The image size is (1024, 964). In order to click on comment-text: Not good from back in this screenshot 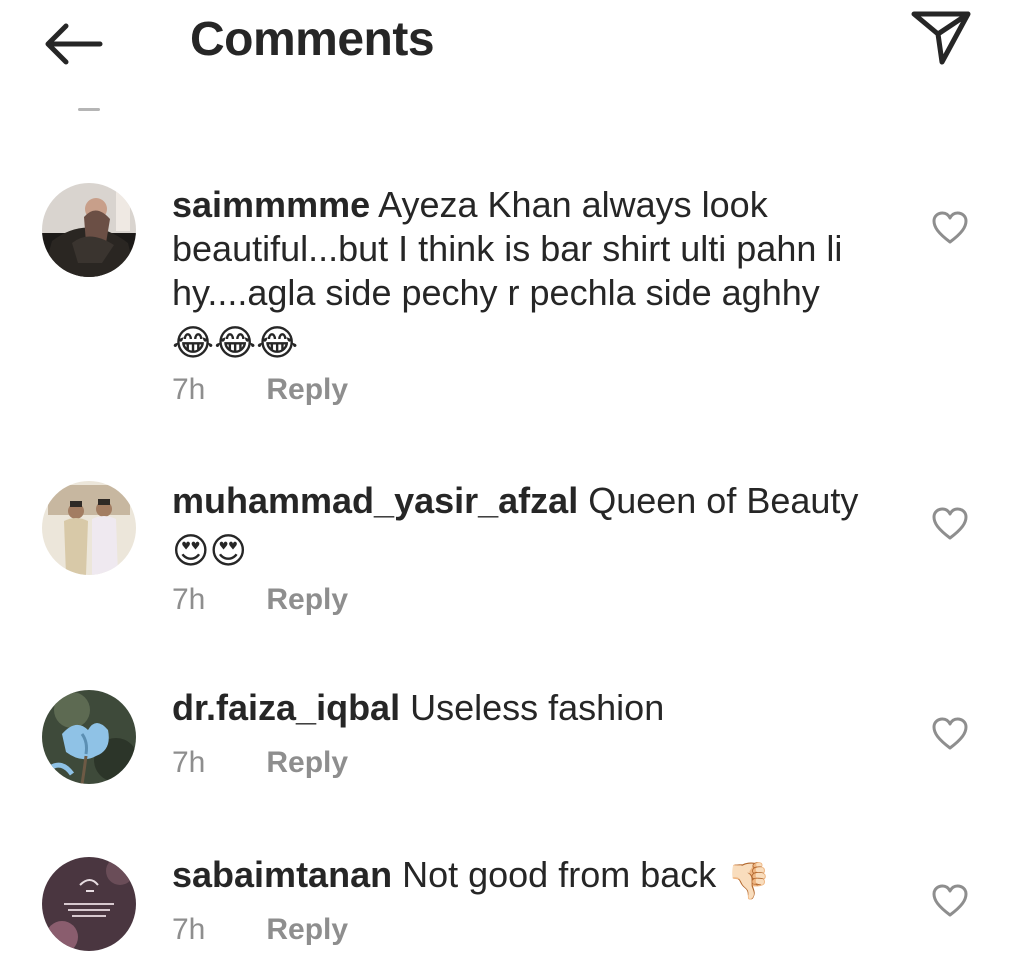, I will do `click(559, 874)`.